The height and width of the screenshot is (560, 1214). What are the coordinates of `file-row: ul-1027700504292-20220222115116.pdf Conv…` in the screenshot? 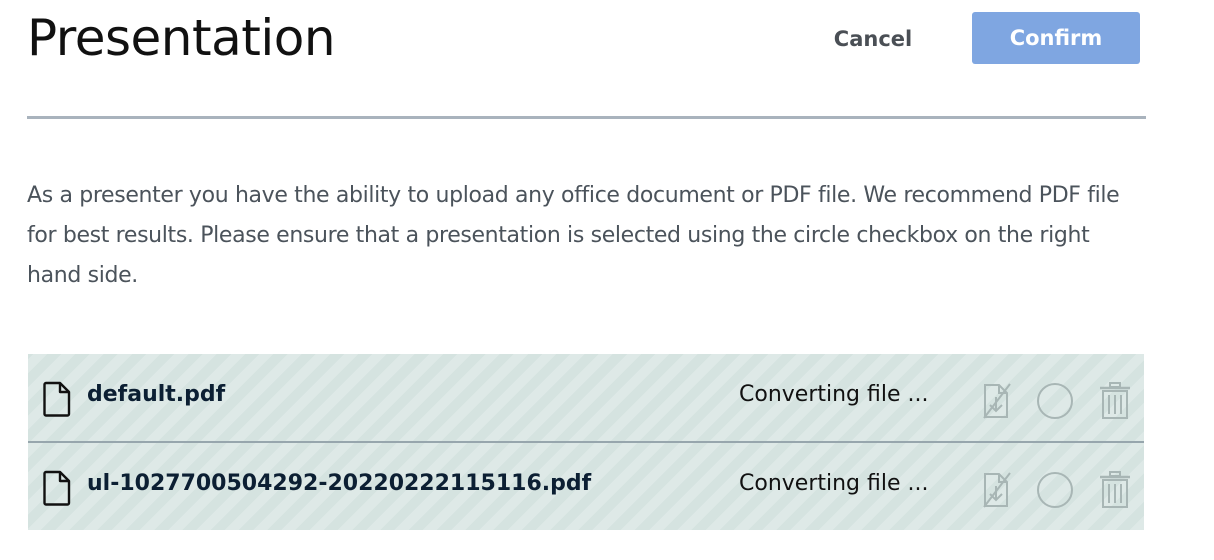 It's located at (586, 485).